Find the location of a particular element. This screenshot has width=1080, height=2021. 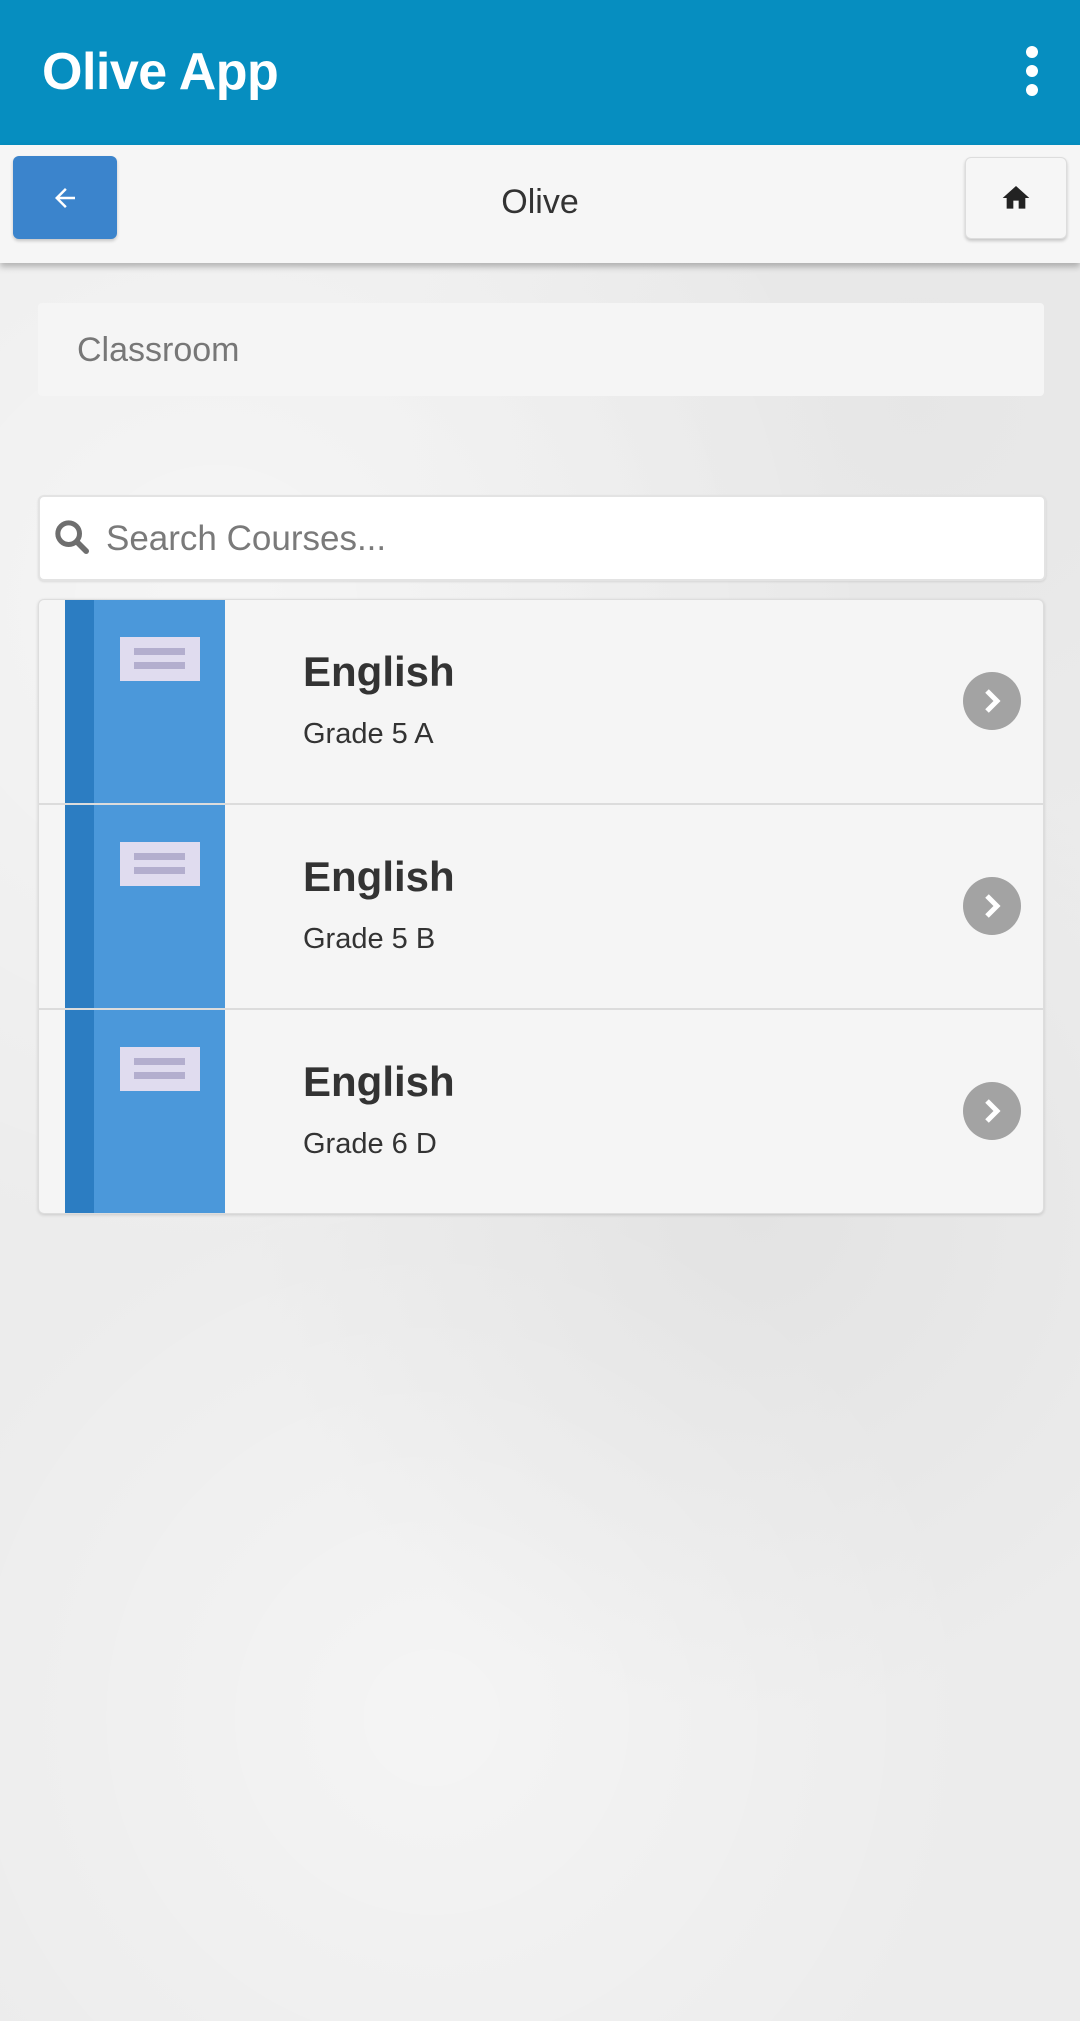

course-item: English Grade 5 B is located at coordinates (541, 907).